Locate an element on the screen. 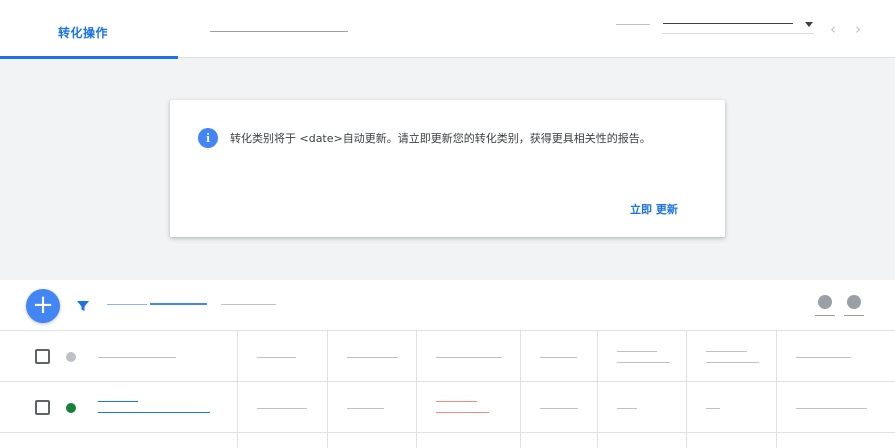 This screenshot has height=448, width=895. filter-icon is located at coordinates (83, 306).